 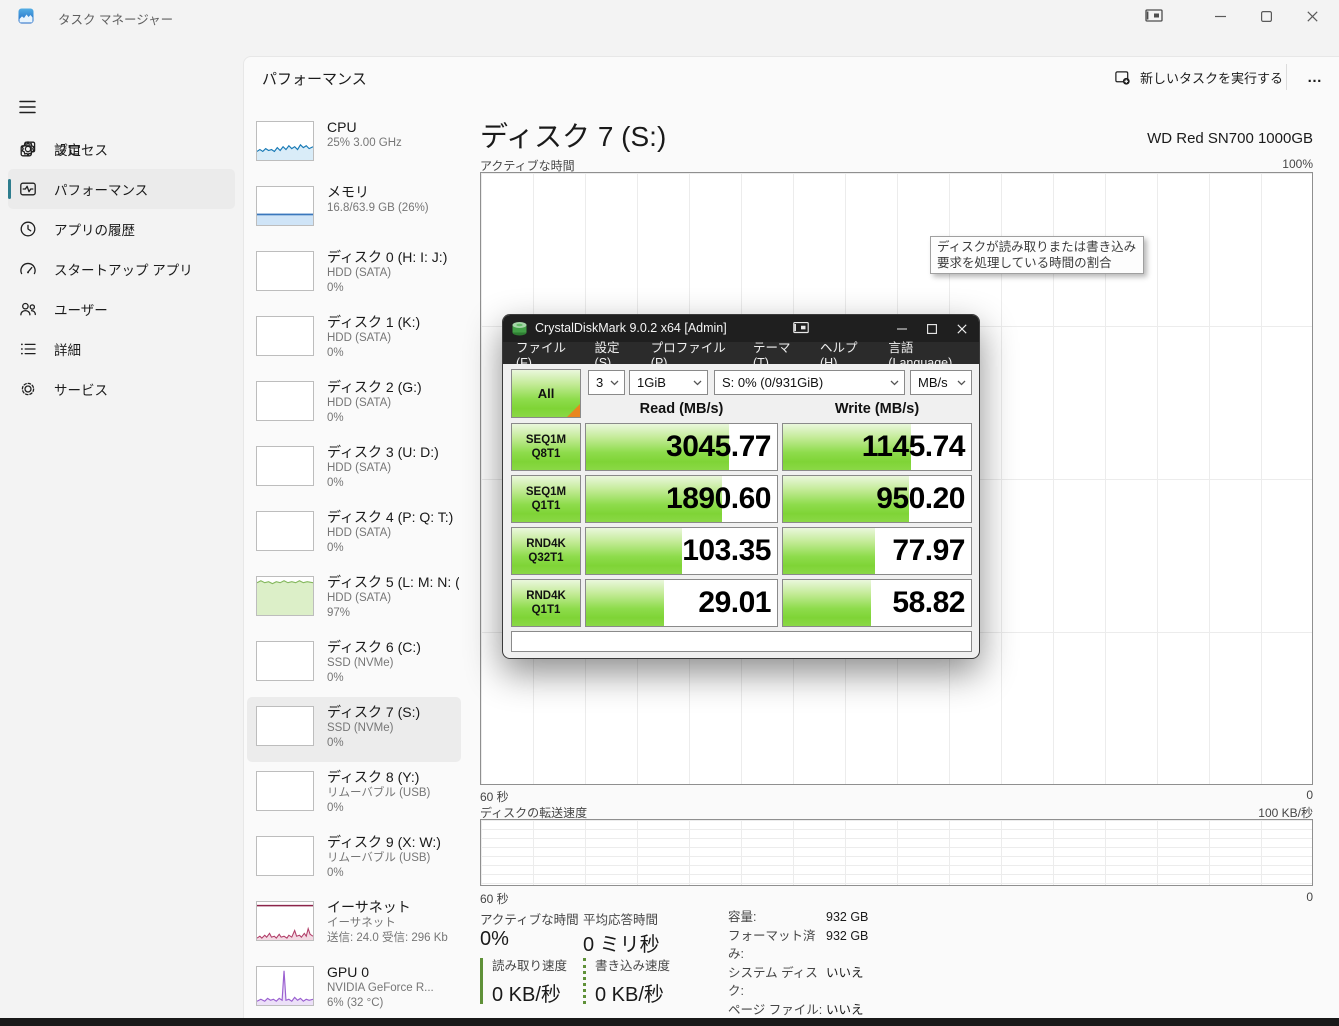 I want to click on run-all-tests-button: All, so click(x=546, y=393).